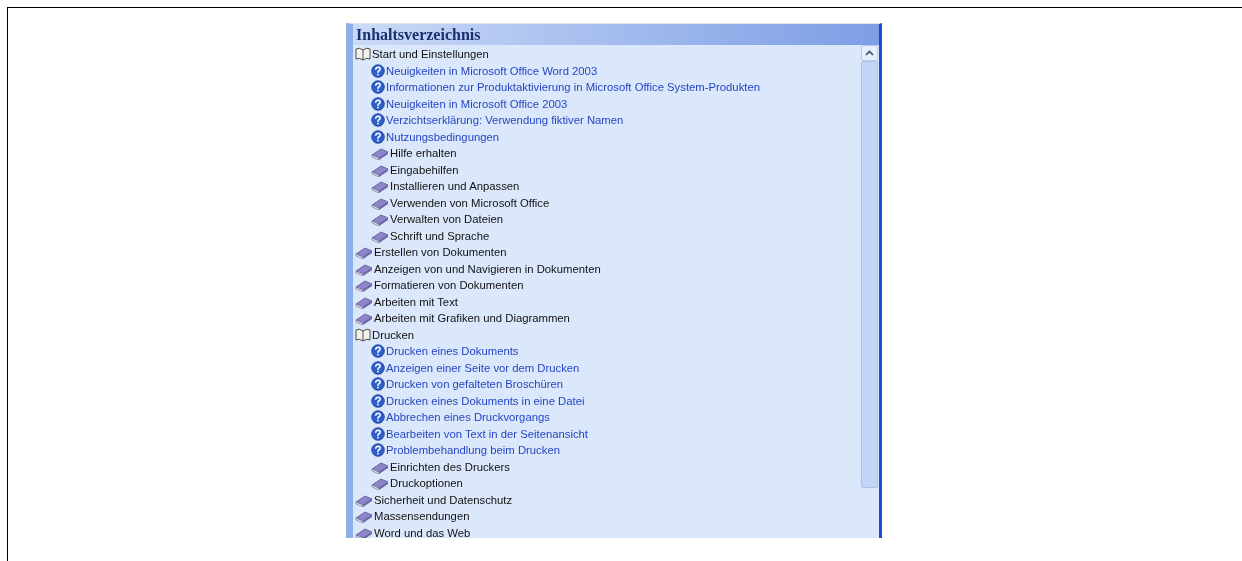 The width and height of the screenshot is (1242, 561). What do you see at coordinates (485, 400) in the screenshot?
I see `help-topic-link: Drucken eines Dokuments in eine Datei` at bounding box center [485, 400].